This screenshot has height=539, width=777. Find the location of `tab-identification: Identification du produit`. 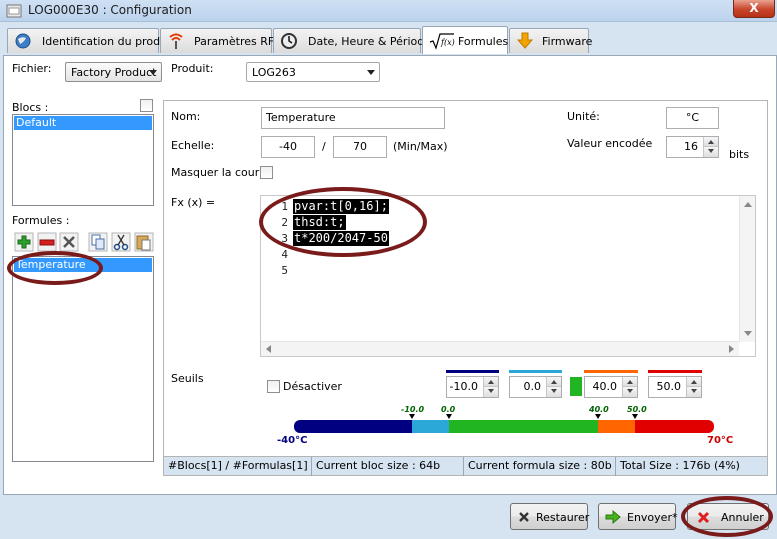

tab-identification: Identification du produit is located at coordinates (90, 40).